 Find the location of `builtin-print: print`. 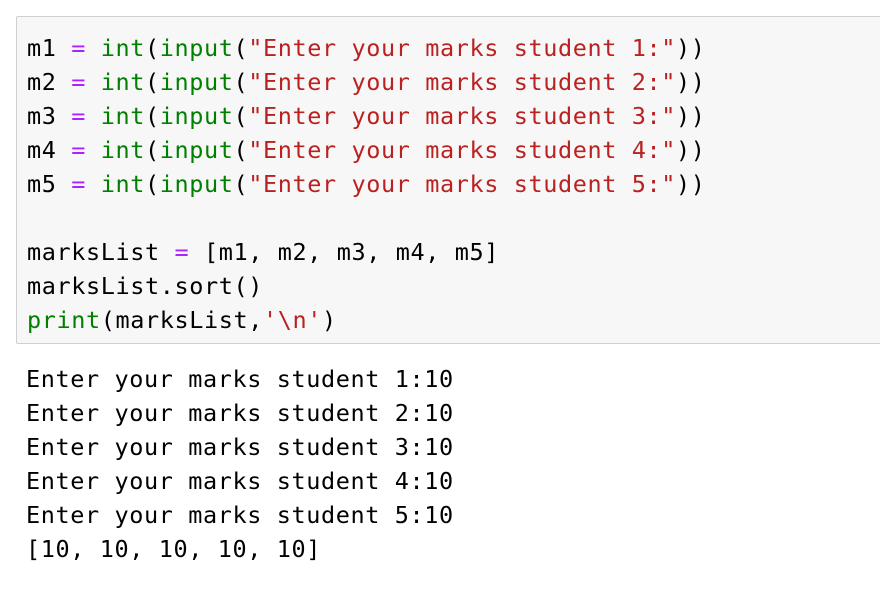

builtin-print: print is located at coordinates (64, 320).